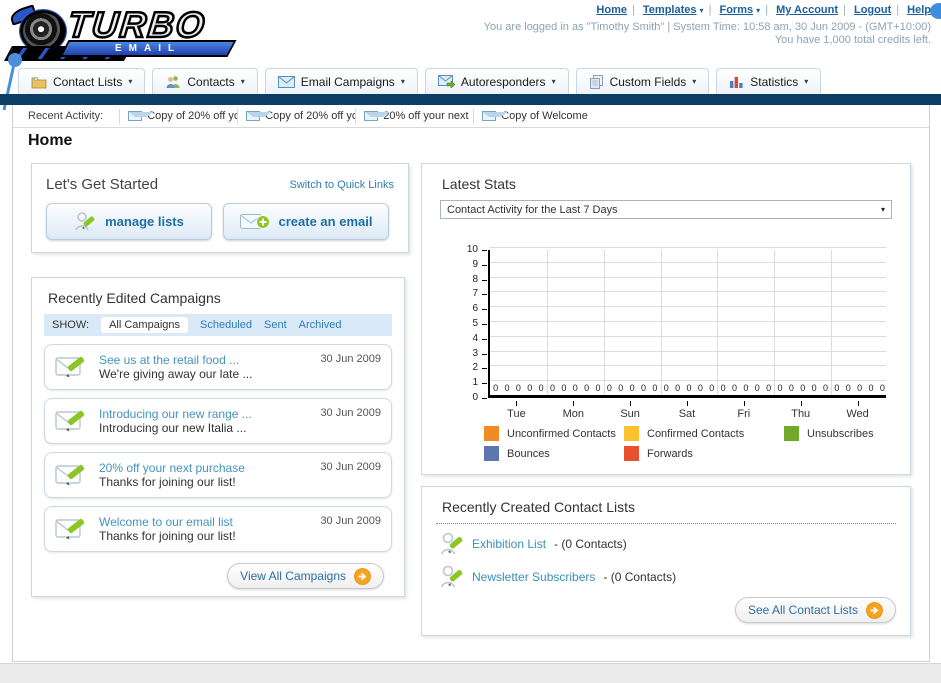 This screenshot has height=683, width=941. Describe the element at coordinates (144, 325) in the screenshot. I see `filter-all-campaigns: All Campaigns` at that location.